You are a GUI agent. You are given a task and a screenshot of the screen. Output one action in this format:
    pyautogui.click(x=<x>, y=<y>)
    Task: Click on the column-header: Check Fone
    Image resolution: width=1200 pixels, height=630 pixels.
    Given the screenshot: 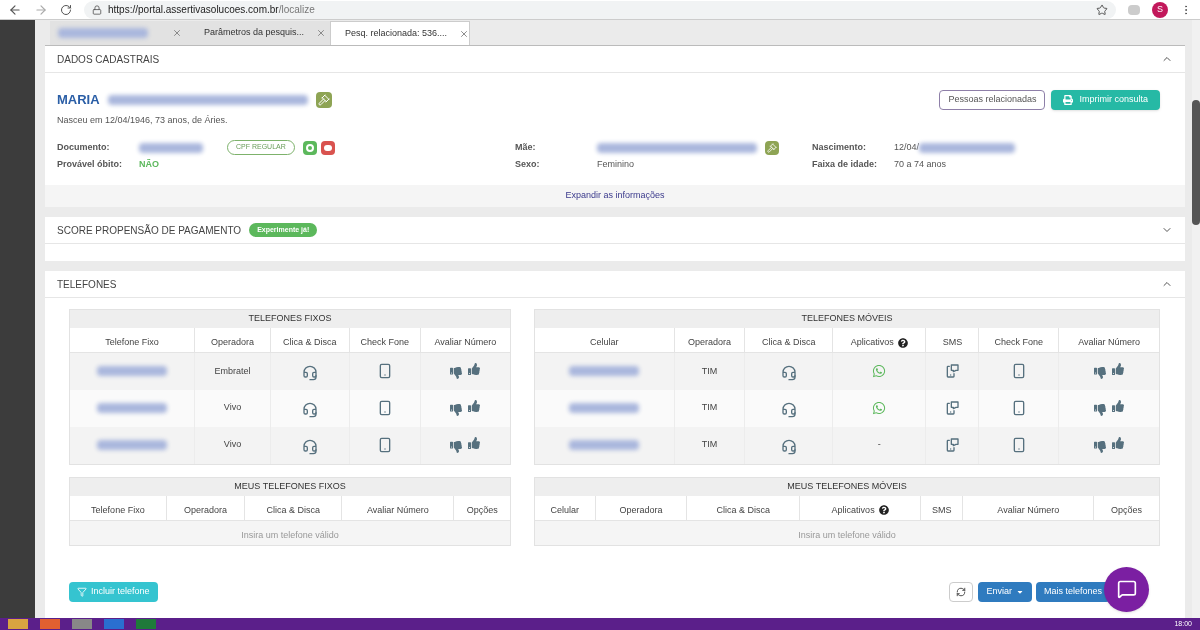 What is the action you would take?
    pyautogui.click(x=1019, y=342)
    